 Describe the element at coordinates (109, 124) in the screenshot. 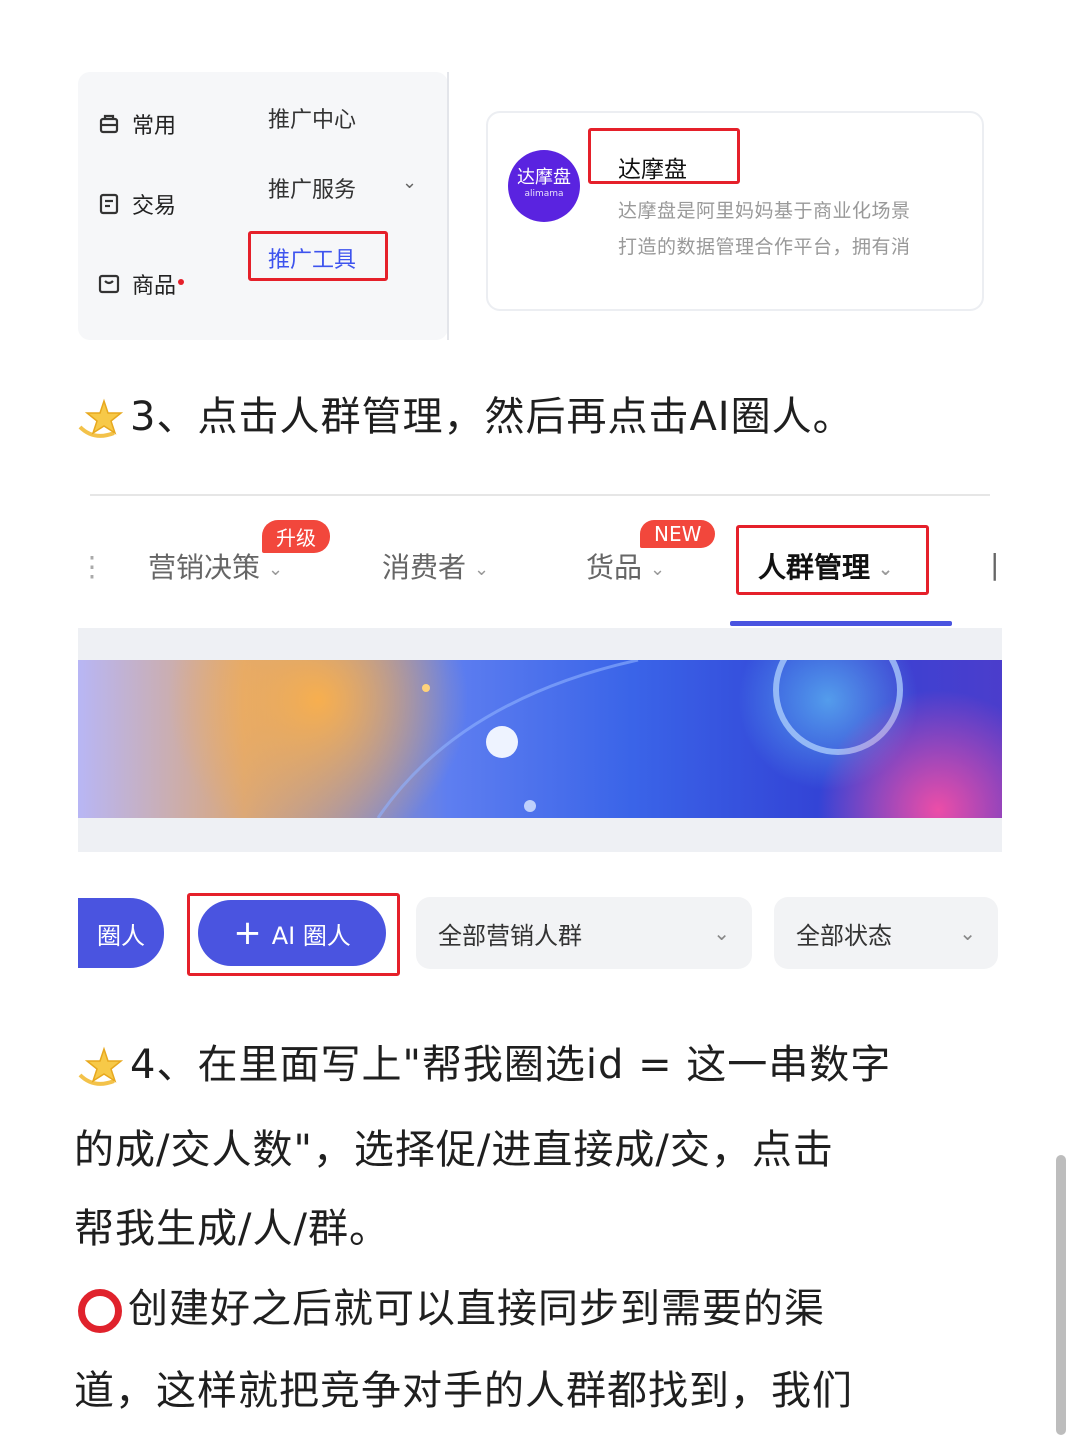

I see `bookmark-icon` at that location.